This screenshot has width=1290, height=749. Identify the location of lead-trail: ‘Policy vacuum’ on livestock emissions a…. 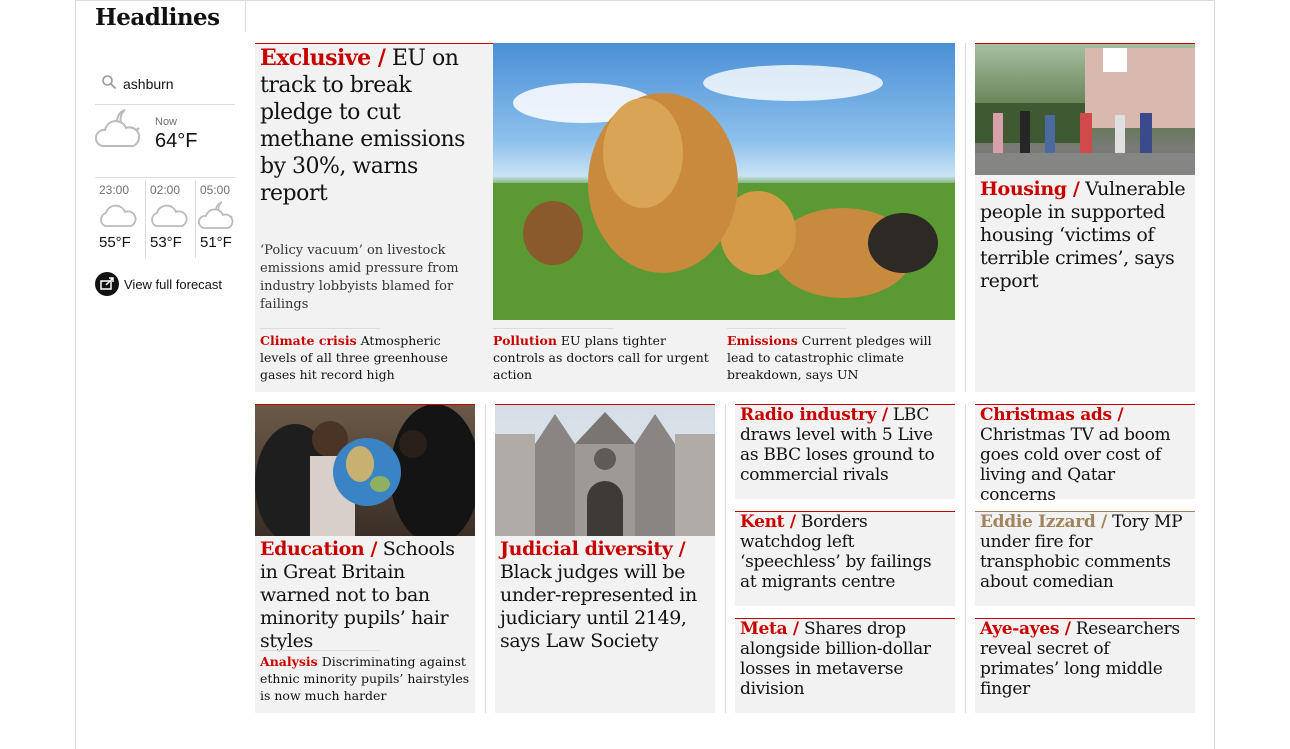
(359, 277).